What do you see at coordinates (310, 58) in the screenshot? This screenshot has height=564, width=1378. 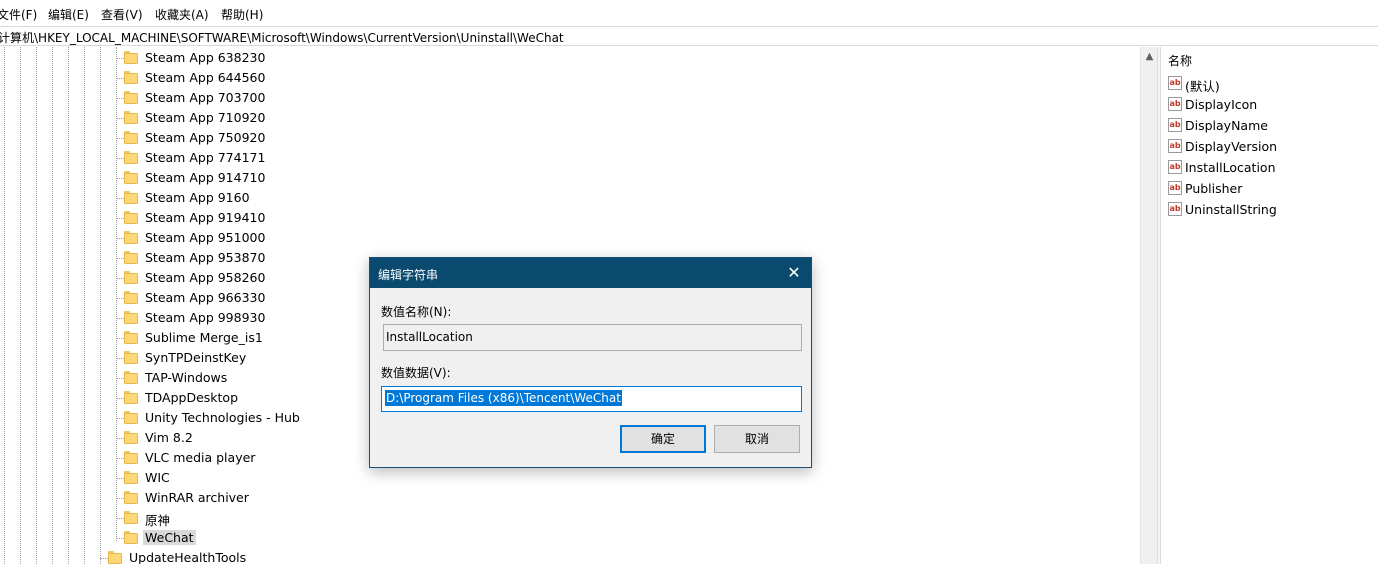 I see `tree-item: Steam App 638230` at bounding box center [310, 58].